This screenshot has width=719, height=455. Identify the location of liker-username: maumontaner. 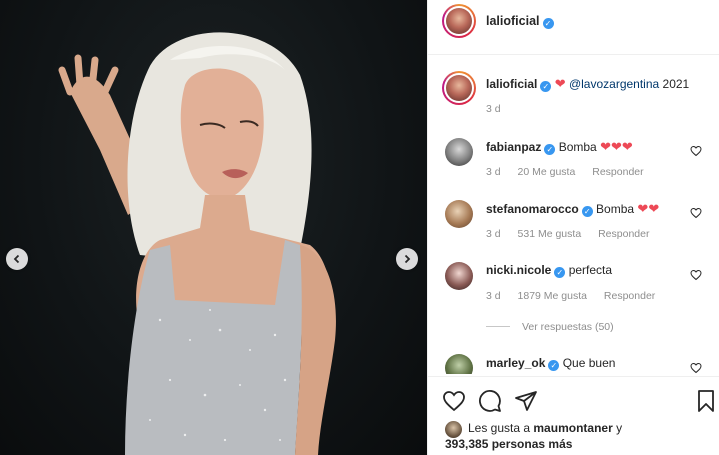
(572, 428).